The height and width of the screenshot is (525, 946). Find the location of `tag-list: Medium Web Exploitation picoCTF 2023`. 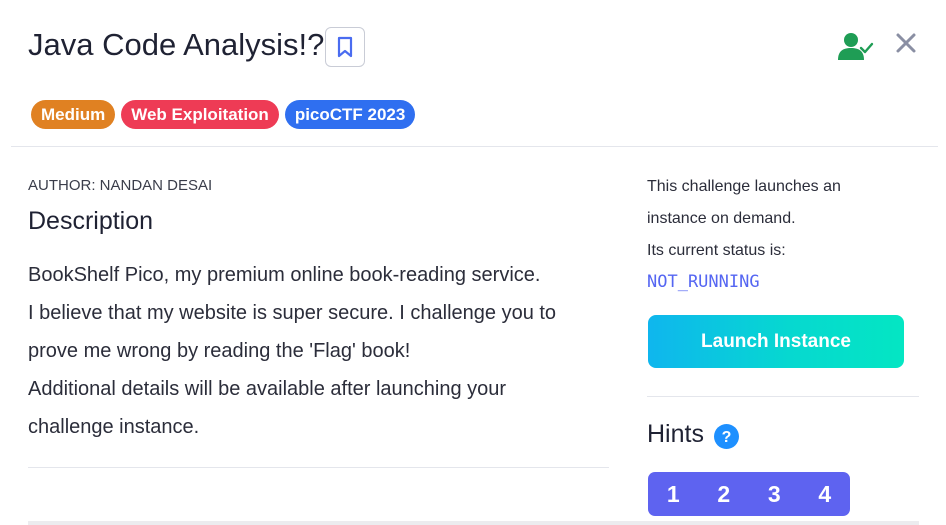

tag-list: Medium Web Exploitation picoCTF 2023 is located at coordinates (223, 114).